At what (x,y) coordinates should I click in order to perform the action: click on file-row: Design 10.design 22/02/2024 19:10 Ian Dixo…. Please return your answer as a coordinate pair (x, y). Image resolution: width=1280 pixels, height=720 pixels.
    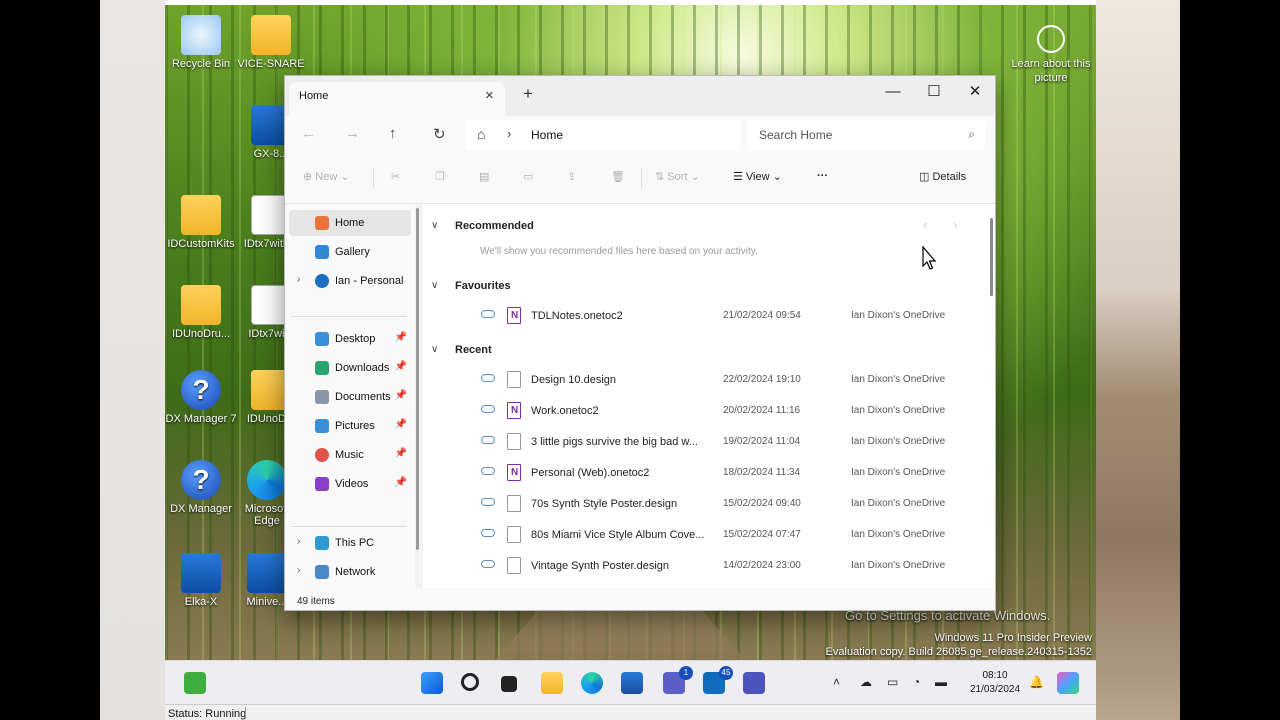
    Looking at the image, I should click on (733, 381).